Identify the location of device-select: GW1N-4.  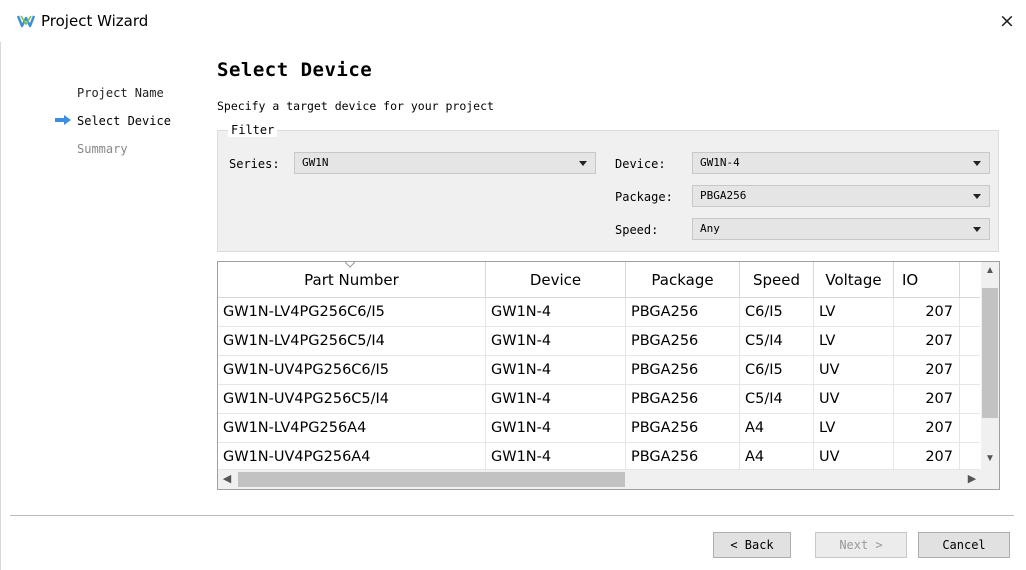
(841, 163).